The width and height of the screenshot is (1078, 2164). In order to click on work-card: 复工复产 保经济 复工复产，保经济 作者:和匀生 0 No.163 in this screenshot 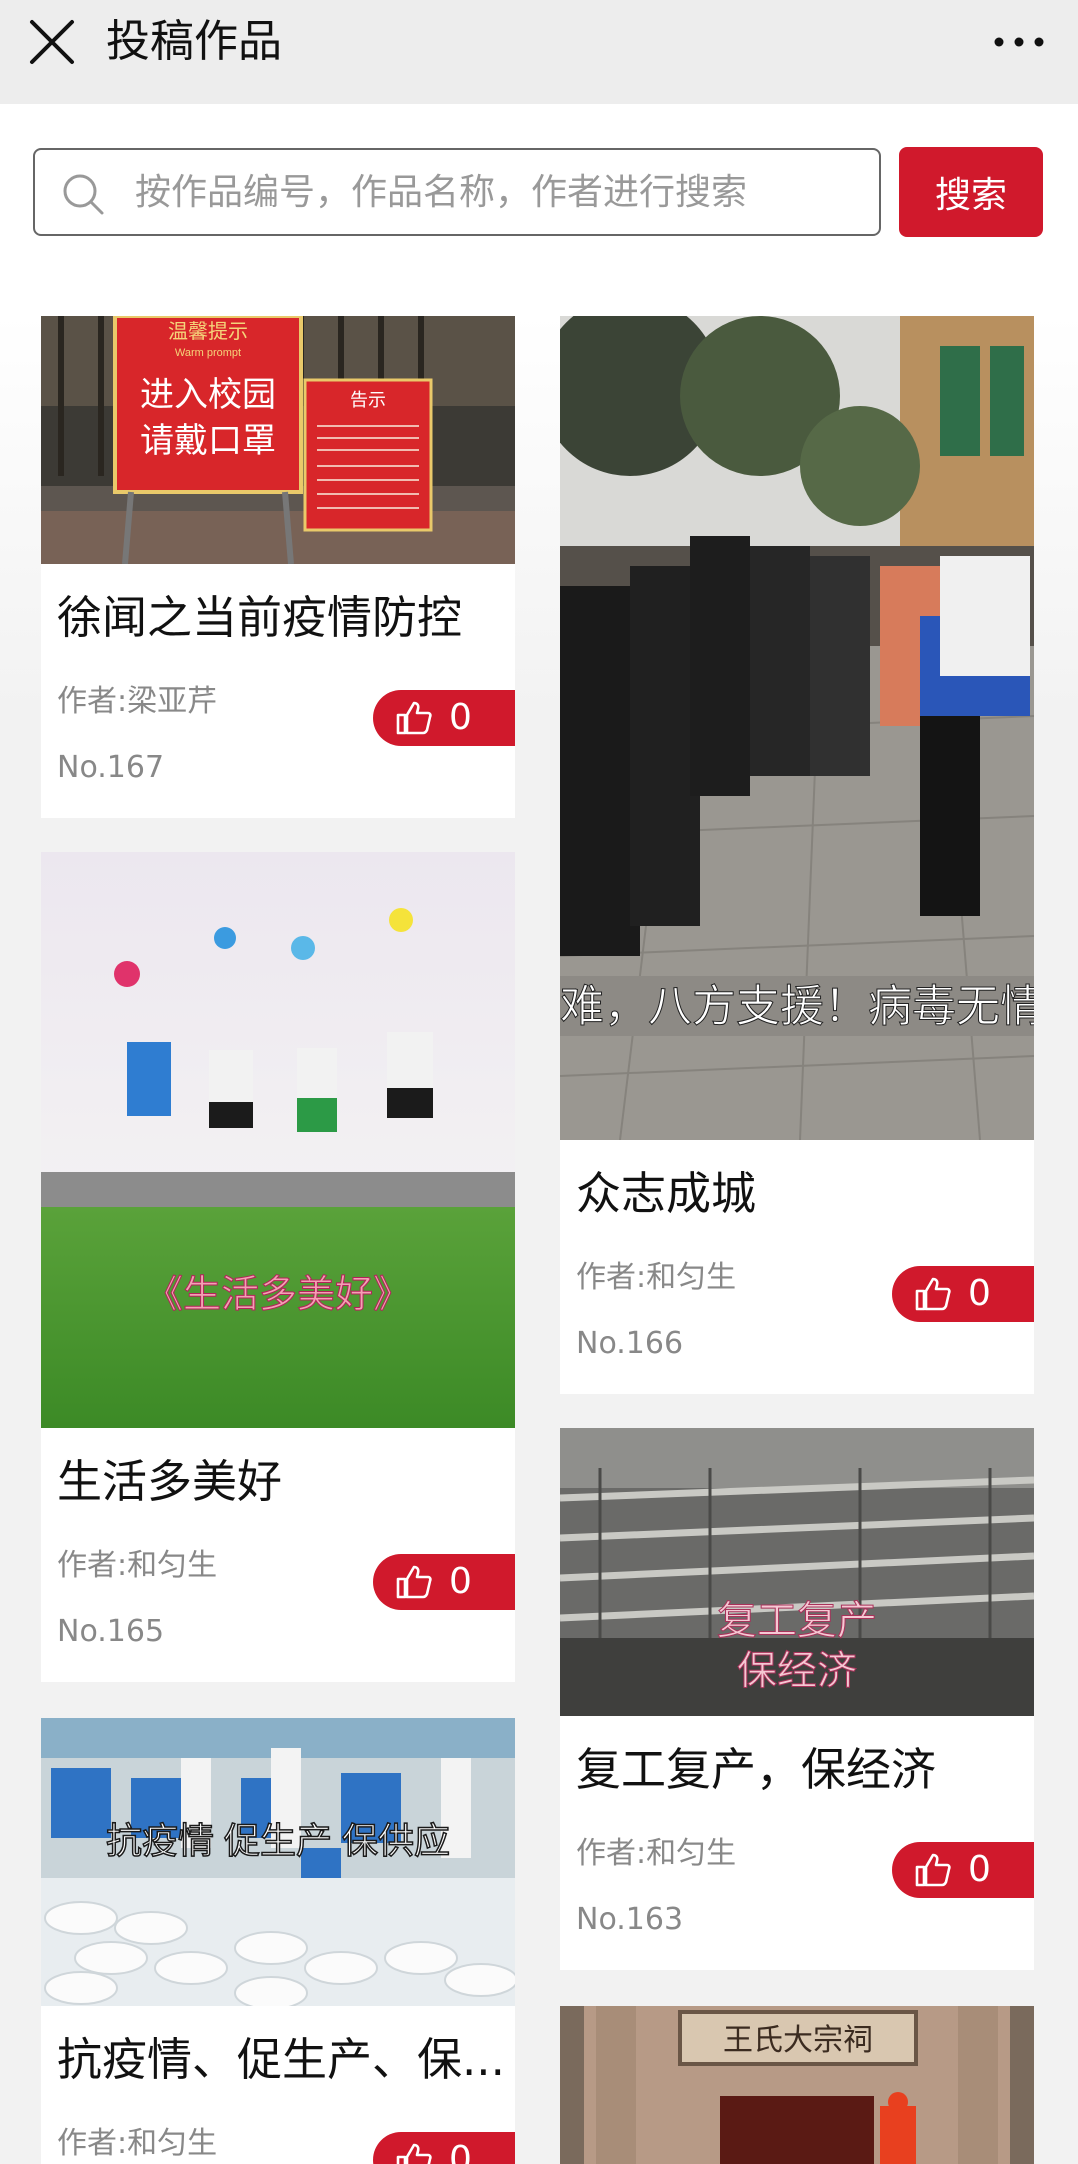, I will do `click(797, 1699)`.